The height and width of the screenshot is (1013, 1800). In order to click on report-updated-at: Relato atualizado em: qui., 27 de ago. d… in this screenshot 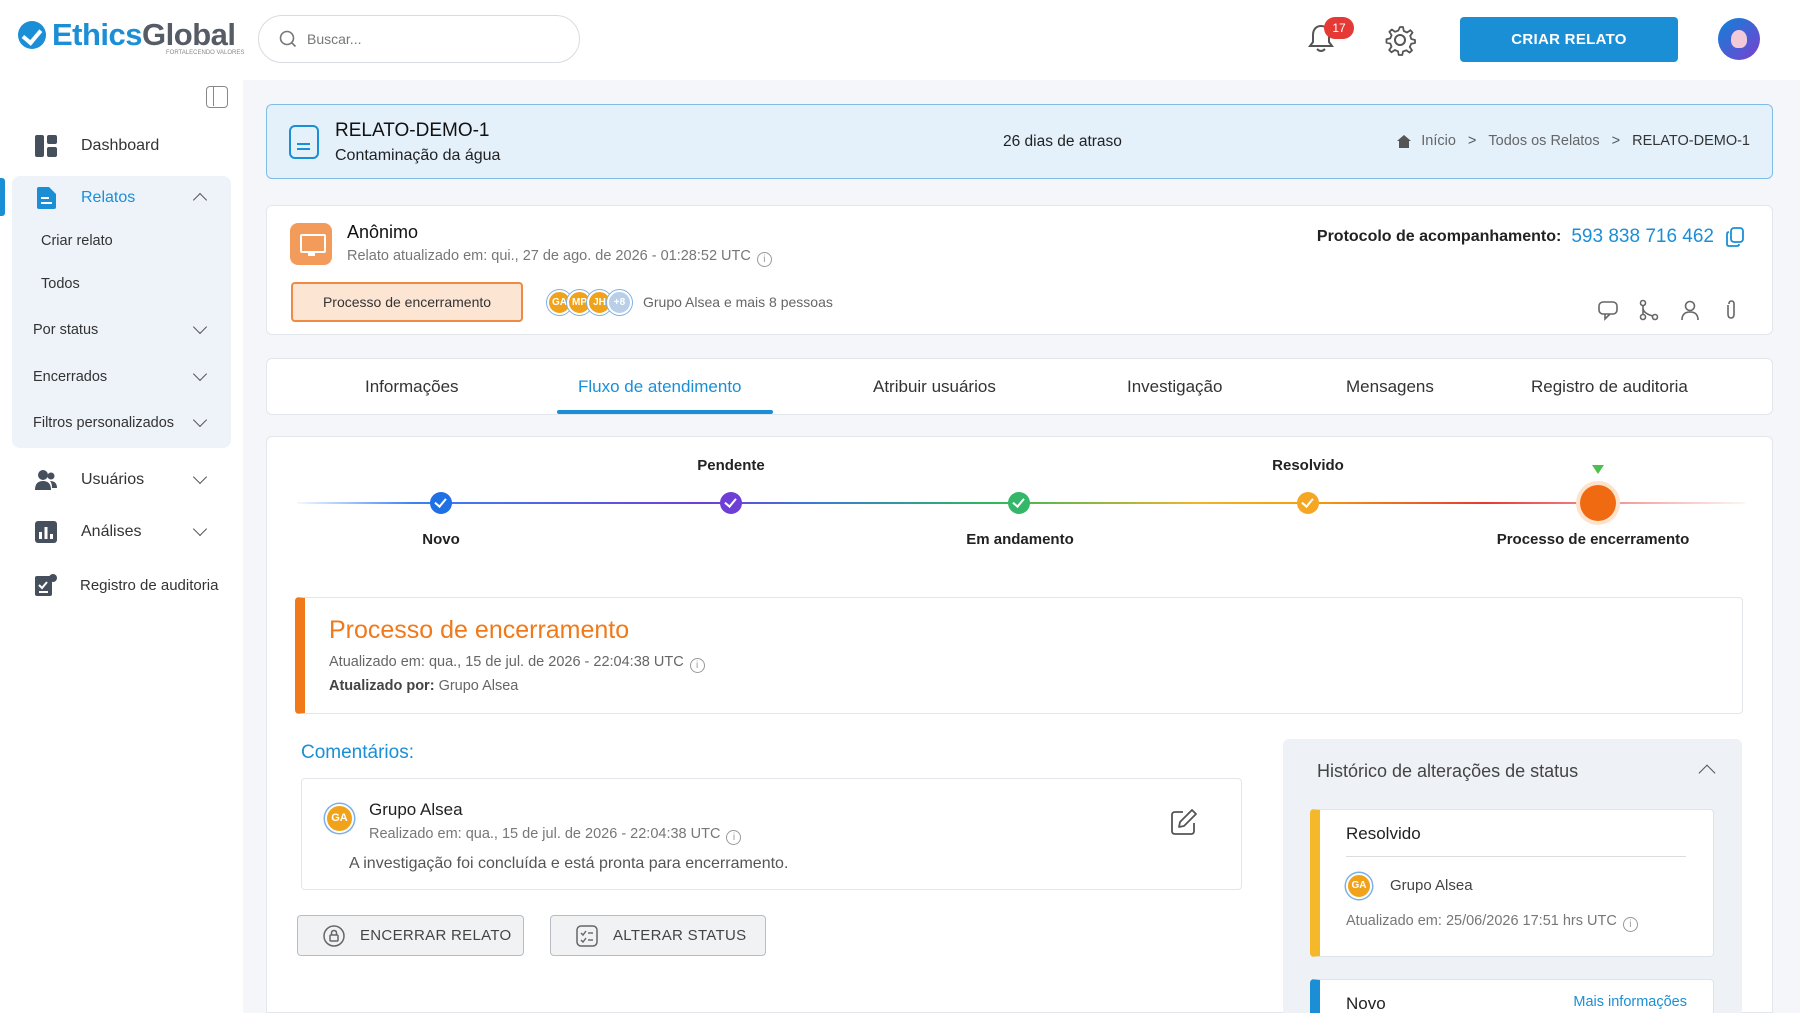, I will do `click(559, 257)`.